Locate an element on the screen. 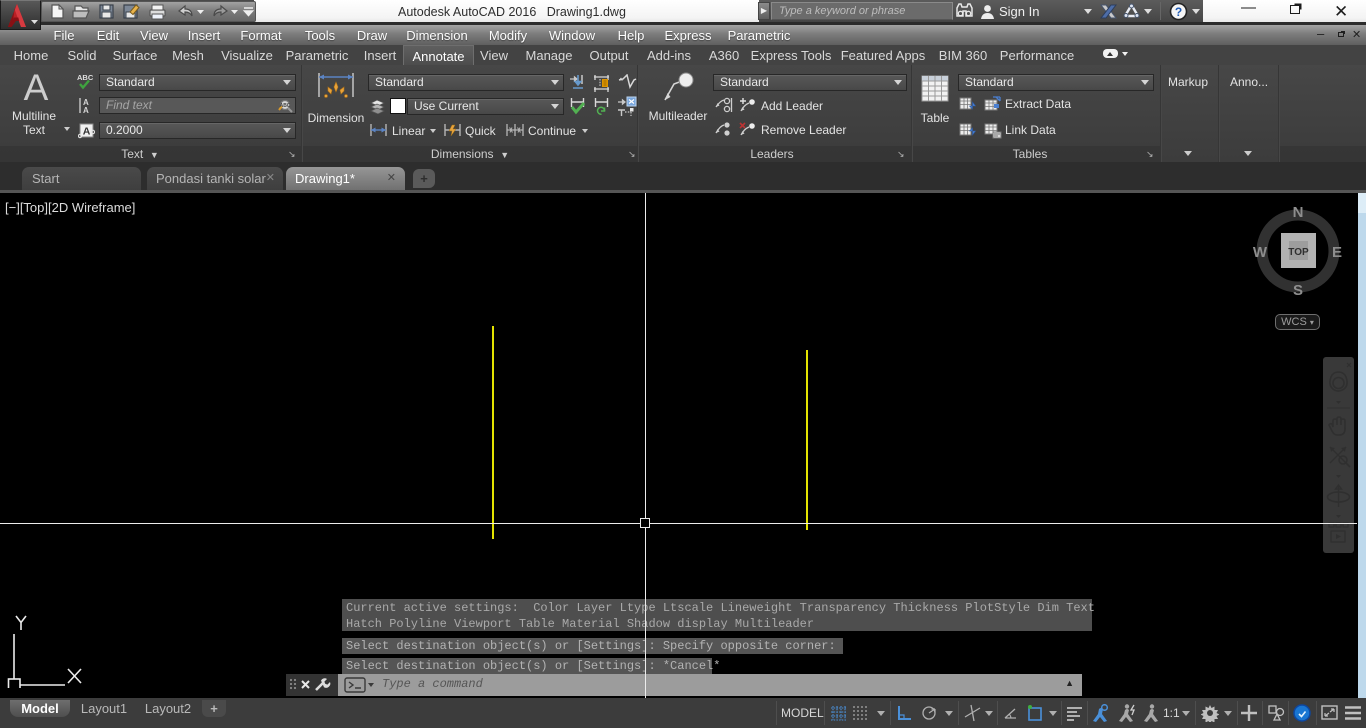 The height and width of the screenshot is (728, 1366). svg-text: E is located at coordinates (1337, 252).